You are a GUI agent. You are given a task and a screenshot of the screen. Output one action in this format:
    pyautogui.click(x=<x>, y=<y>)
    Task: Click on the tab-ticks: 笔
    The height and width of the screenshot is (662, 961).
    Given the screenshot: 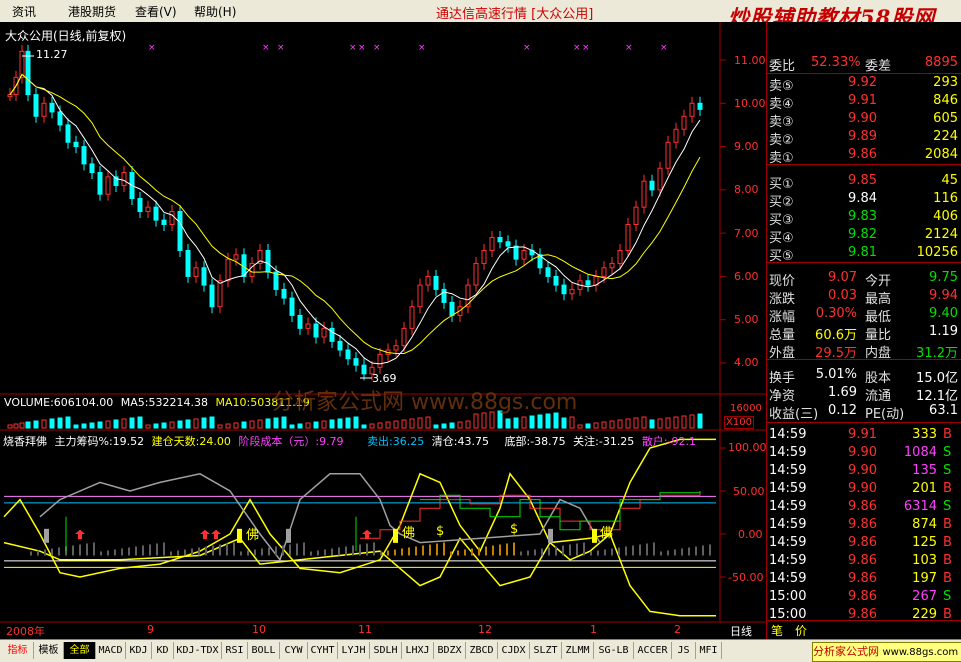 What is the action you would take?
    pyautogui.click(x=777, y=630)
    